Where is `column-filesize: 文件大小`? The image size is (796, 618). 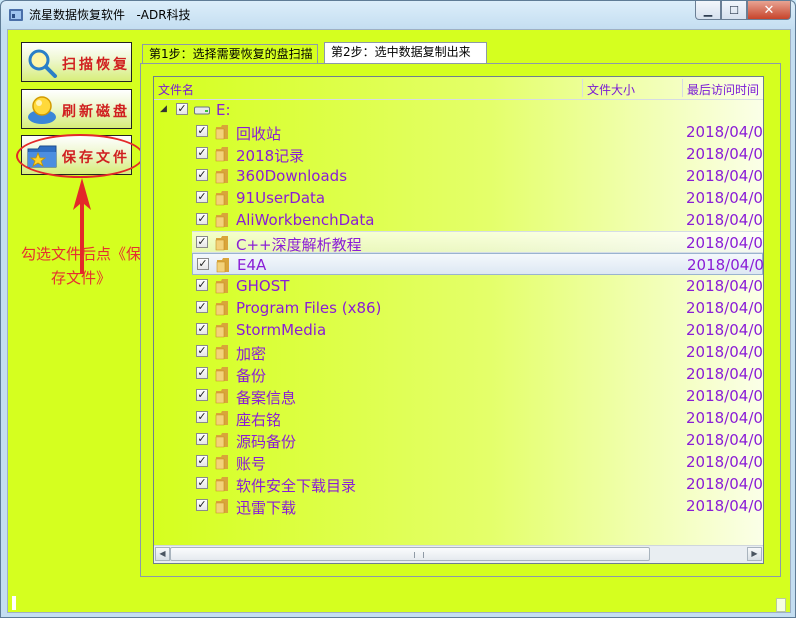
column-filesize: 文件大小 is located at coordinates (611, 89).